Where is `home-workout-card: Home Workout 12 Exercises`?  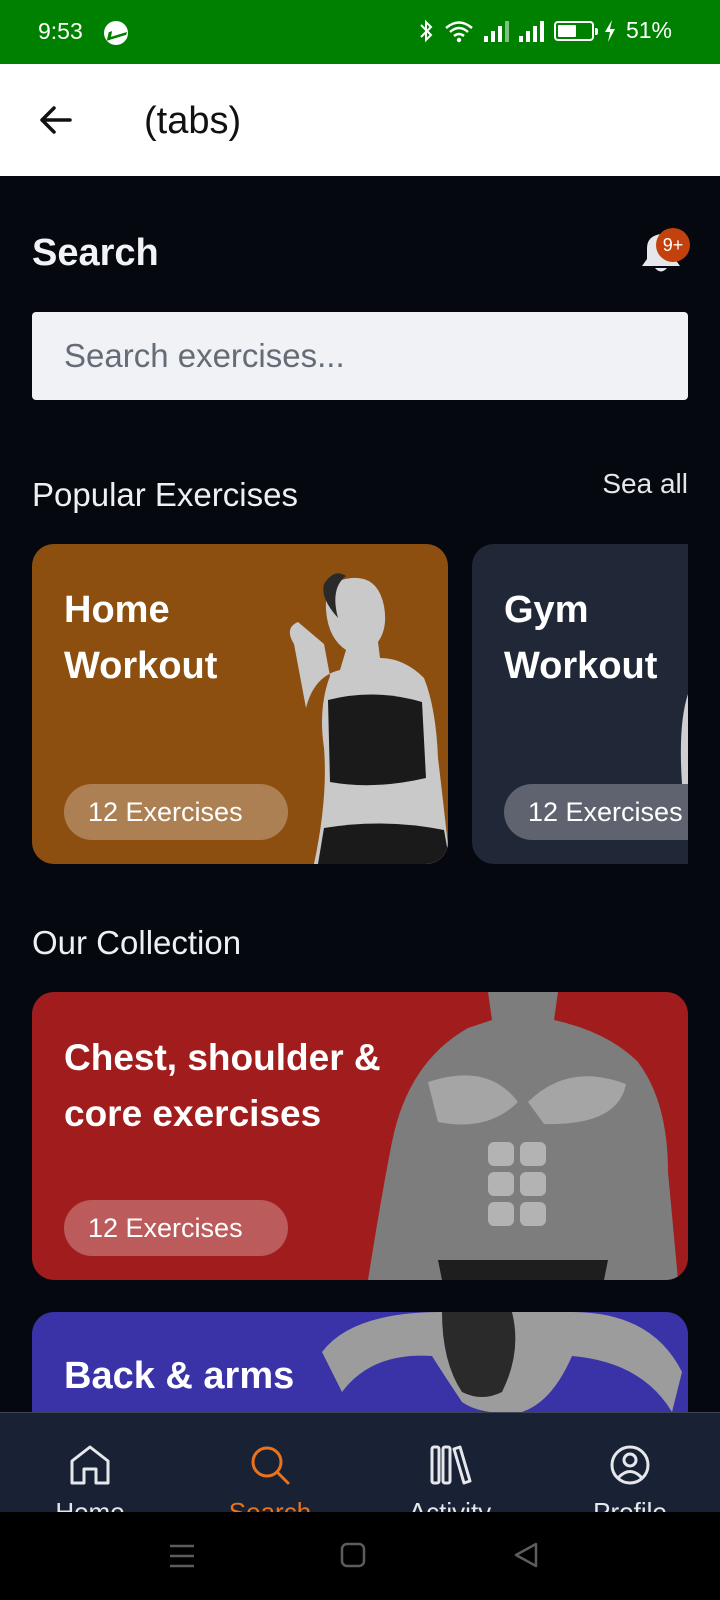
home-workout-card: Home Workout 12 Exercises is located at coordinates (240, 704).